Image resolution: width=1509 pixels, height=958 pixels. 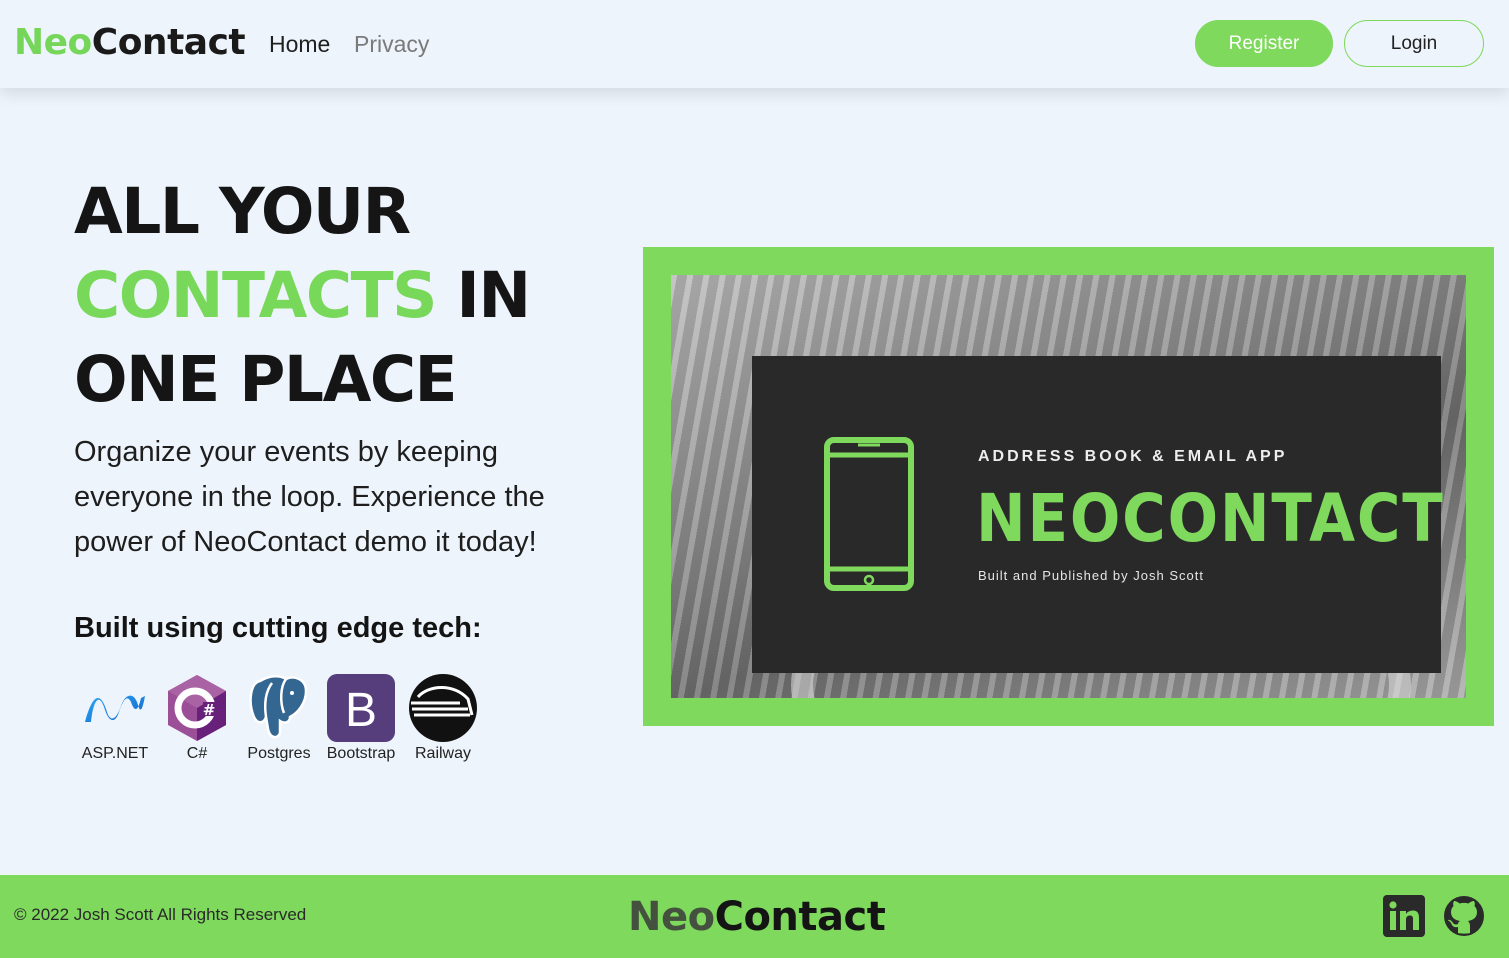 I want to click on tech-item-csharp: # C#, so click(x=197, y=717).